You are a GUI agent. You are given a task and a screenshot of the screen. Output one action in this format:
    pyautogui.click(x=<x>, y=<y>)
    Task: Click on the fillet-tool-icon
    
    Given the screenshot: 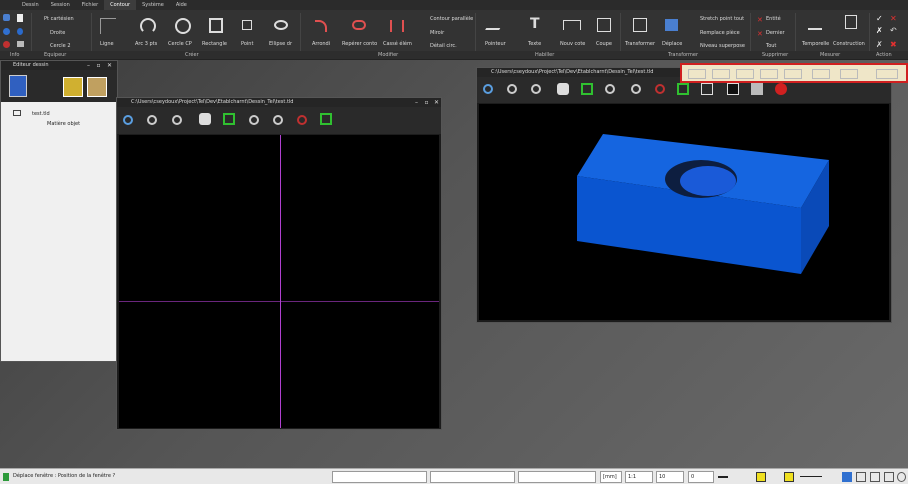 What is the action you would take?
    pyautogui.click(x=321, y=26)
    